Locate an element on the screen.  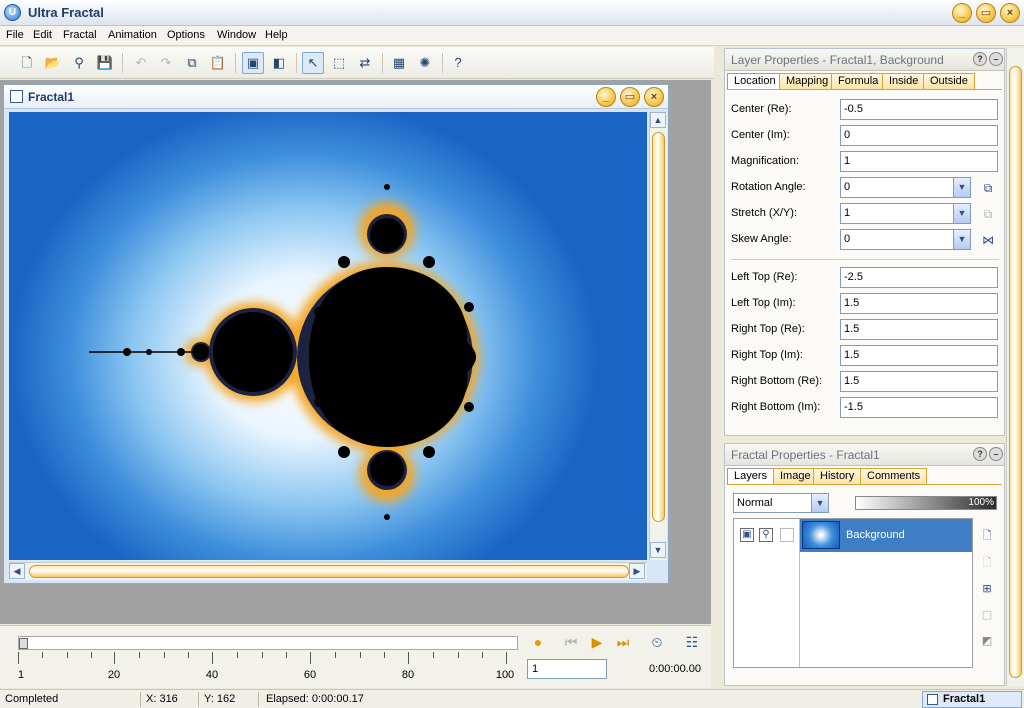
panel-scroll-thumb is located at coordinates (1015, 372).